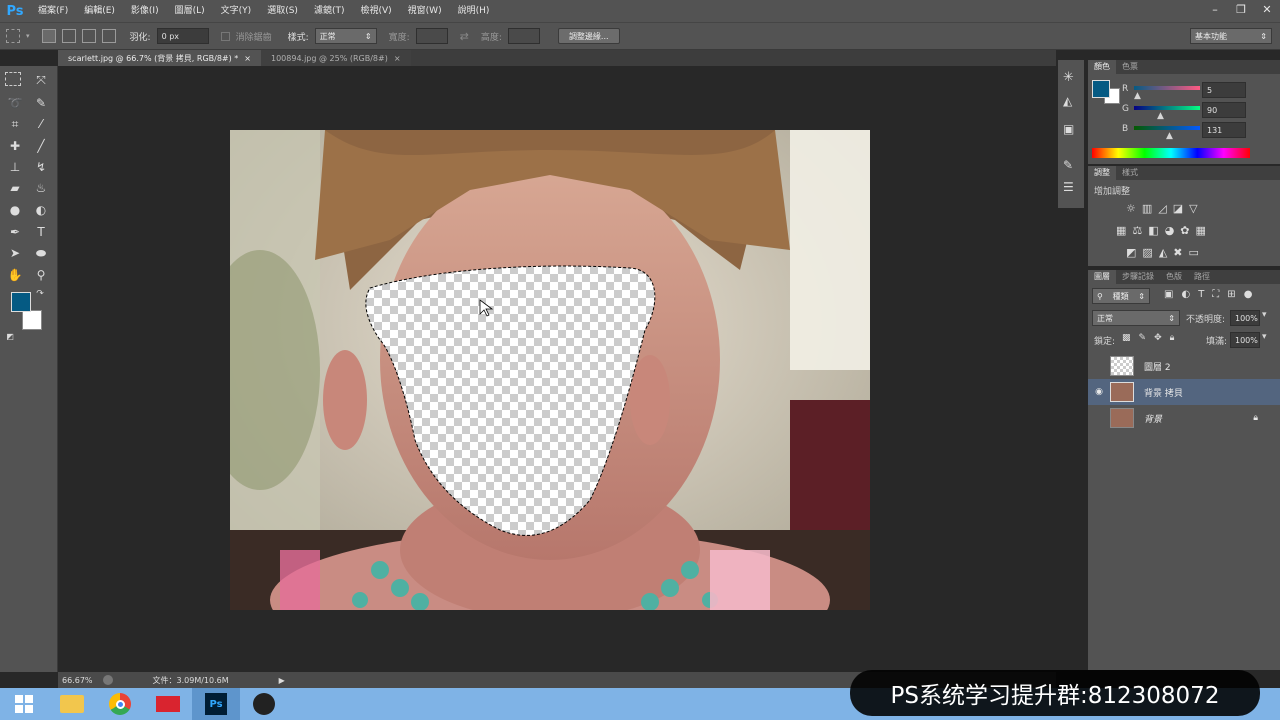 This screenshot has width=1280, height=720. I want to click on tab-scarlett: scarlett.jpg @ 66.7% (背景 拷貝, RGB/8#) * ×, so click(159, 58).